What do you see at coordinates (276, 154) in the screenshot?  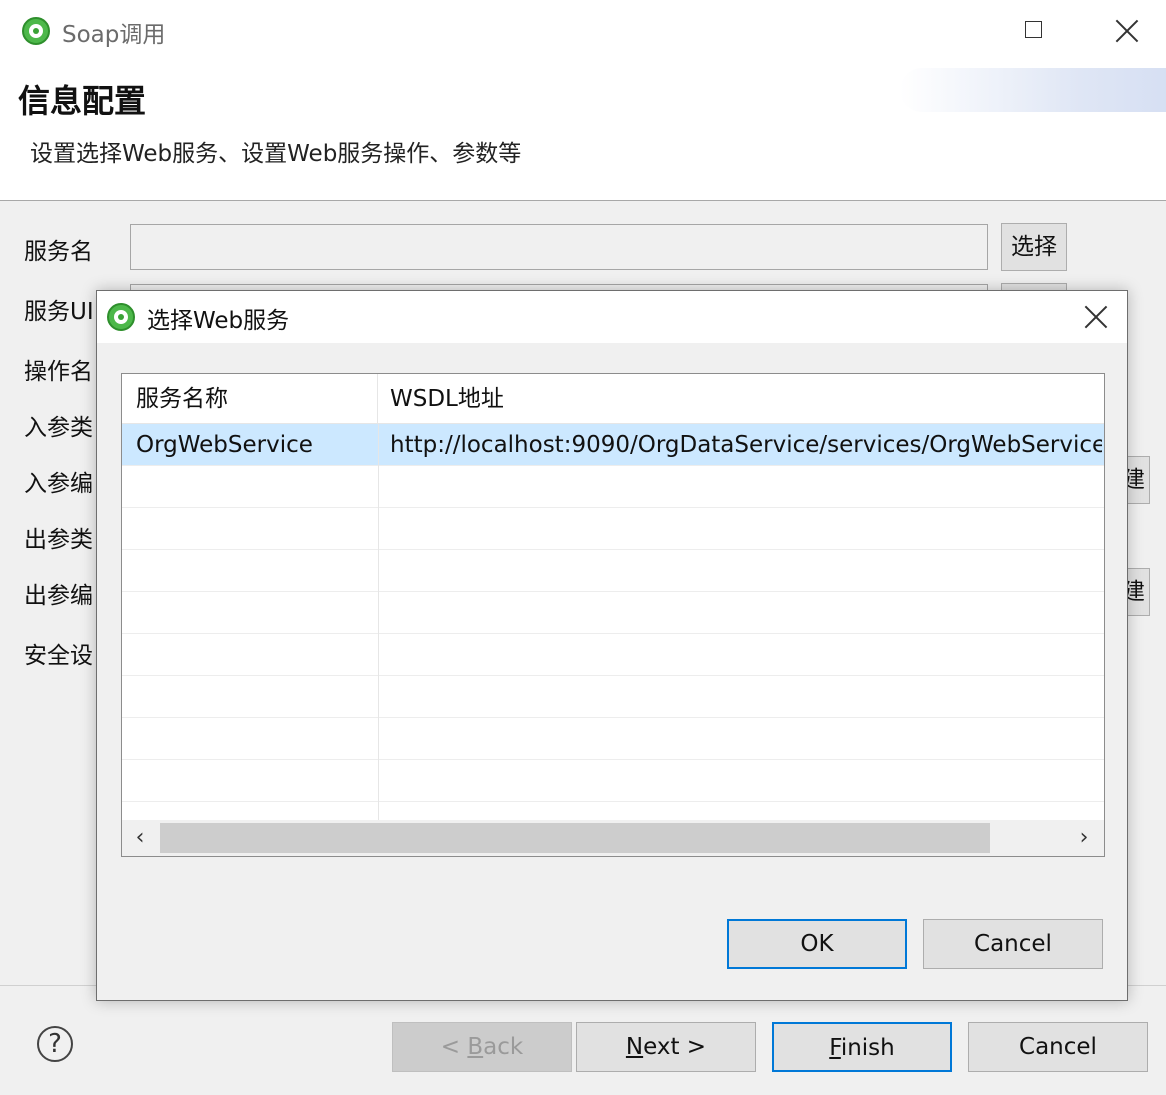 I see `page-description: 设置选择Web服务、设置Web服务操作、参数等` at bounding box center [276, 154].